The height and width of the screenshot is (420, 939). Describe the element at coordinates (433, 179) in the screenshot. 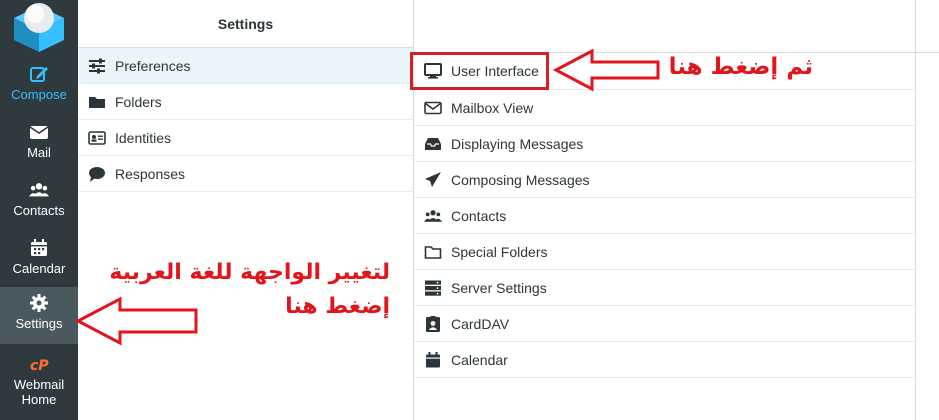

I see `paper-plane-icon` at that location.